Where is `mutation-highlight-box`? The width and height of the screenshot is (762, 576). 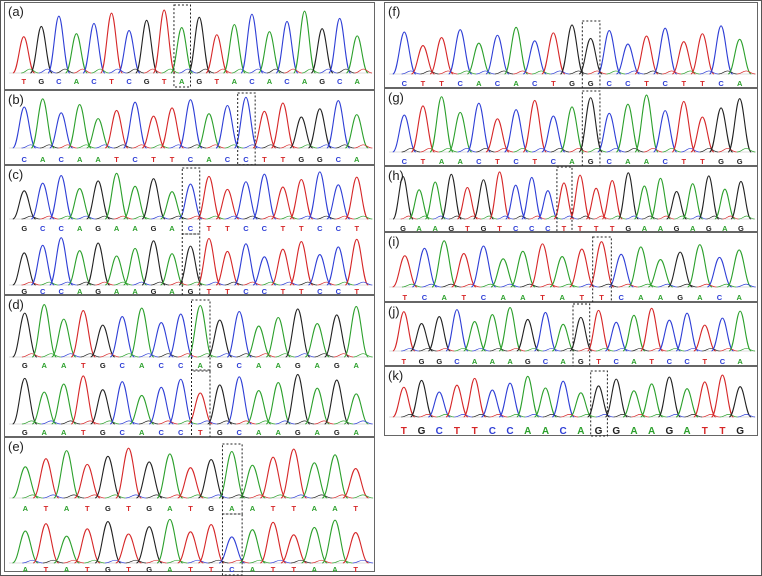 mutation-highlight-box is located at coordinates (182, 46).